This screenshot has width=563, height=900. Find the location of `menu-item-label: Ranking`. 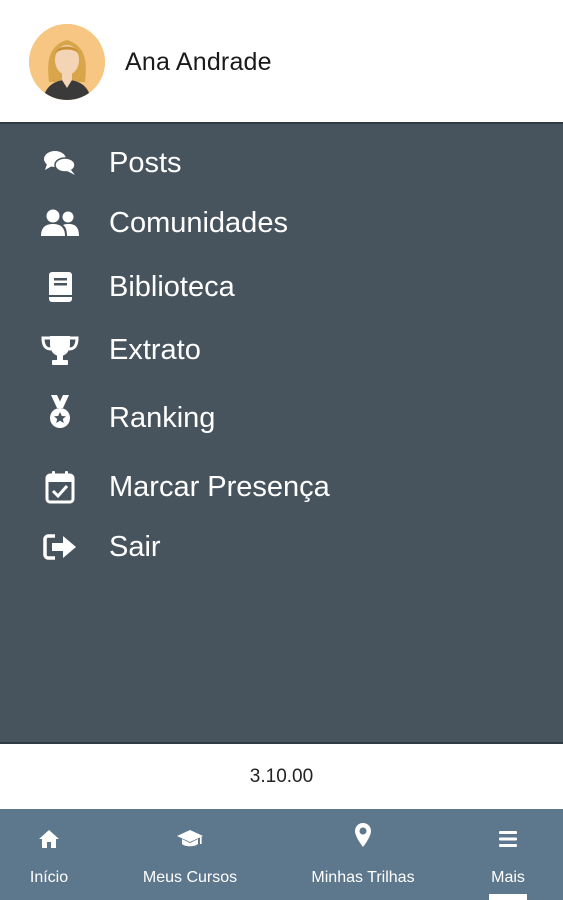

menu-item-label: Ranking is located at coordinates (162, 418).